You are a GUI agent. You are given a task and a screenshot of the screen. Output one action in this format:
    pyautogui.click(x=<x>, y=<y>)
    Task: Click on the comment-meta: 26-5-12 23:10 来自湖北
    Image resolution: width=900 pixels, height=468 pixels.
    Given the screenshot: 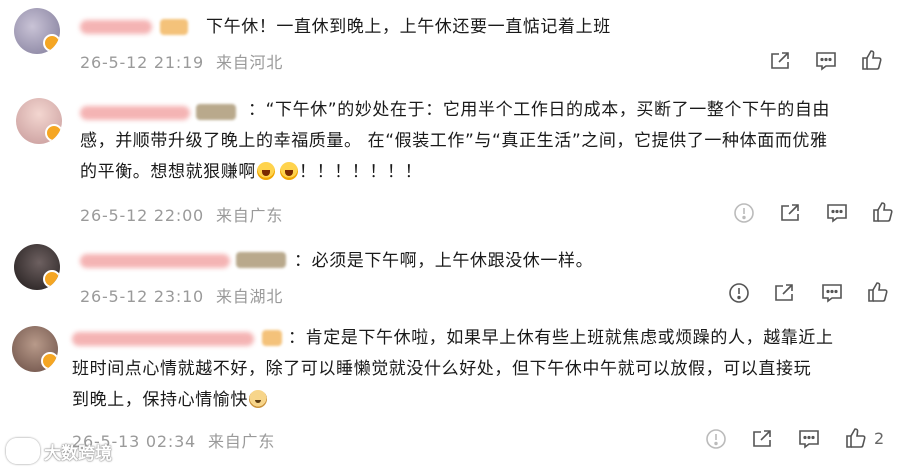 What is the action you would take?
    pyautogui.click(x=181, y=295)
    